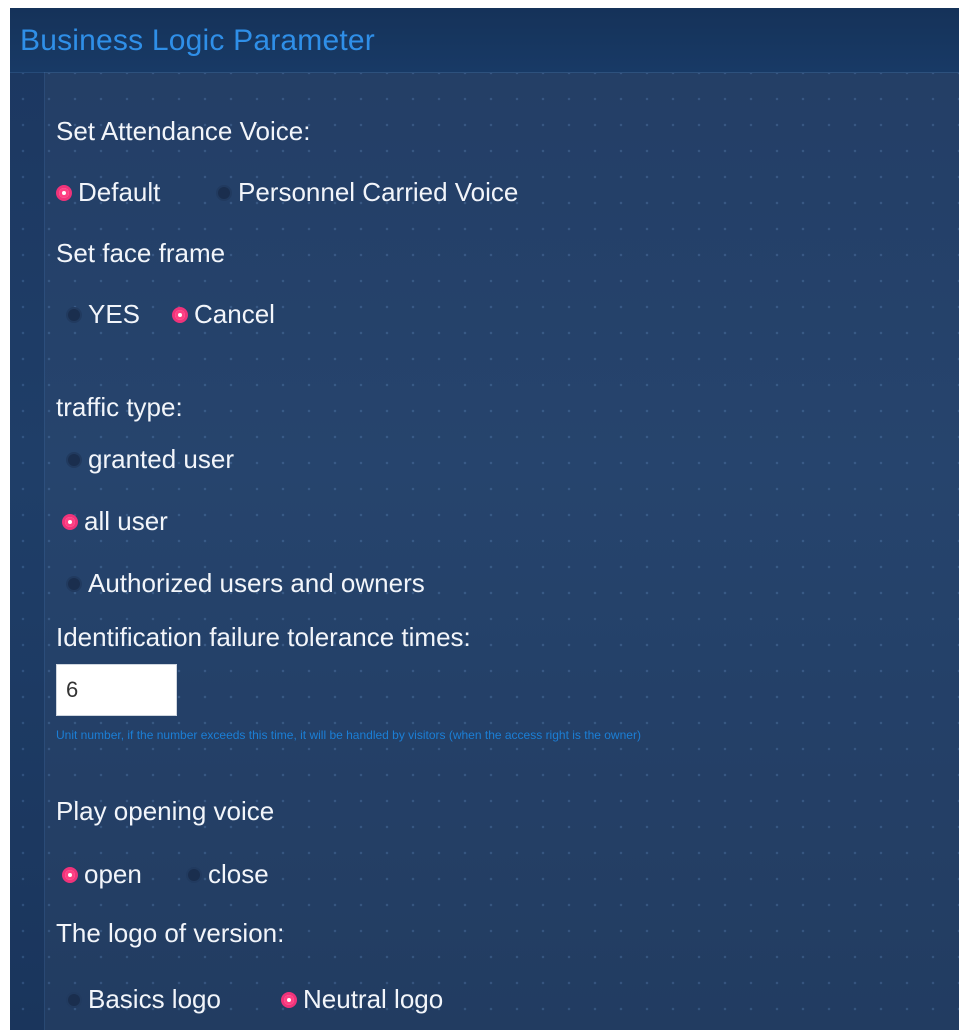  I want to click on radio-option-neutral-logo: Neutral logo, so click(362, 999).